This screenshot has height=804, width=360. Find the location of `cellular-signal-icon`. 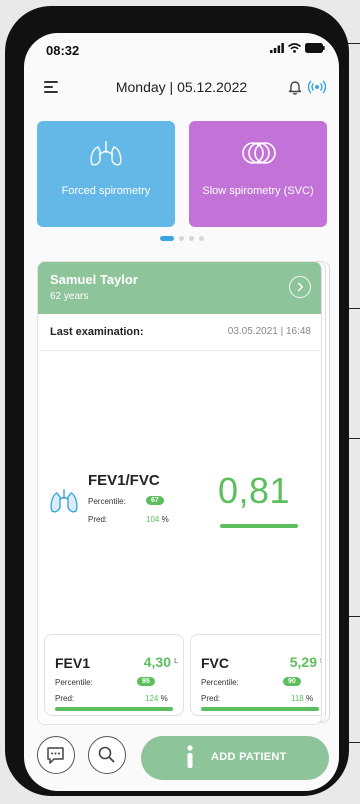

cellular-signal-icon is located at coordinates (277, 48).